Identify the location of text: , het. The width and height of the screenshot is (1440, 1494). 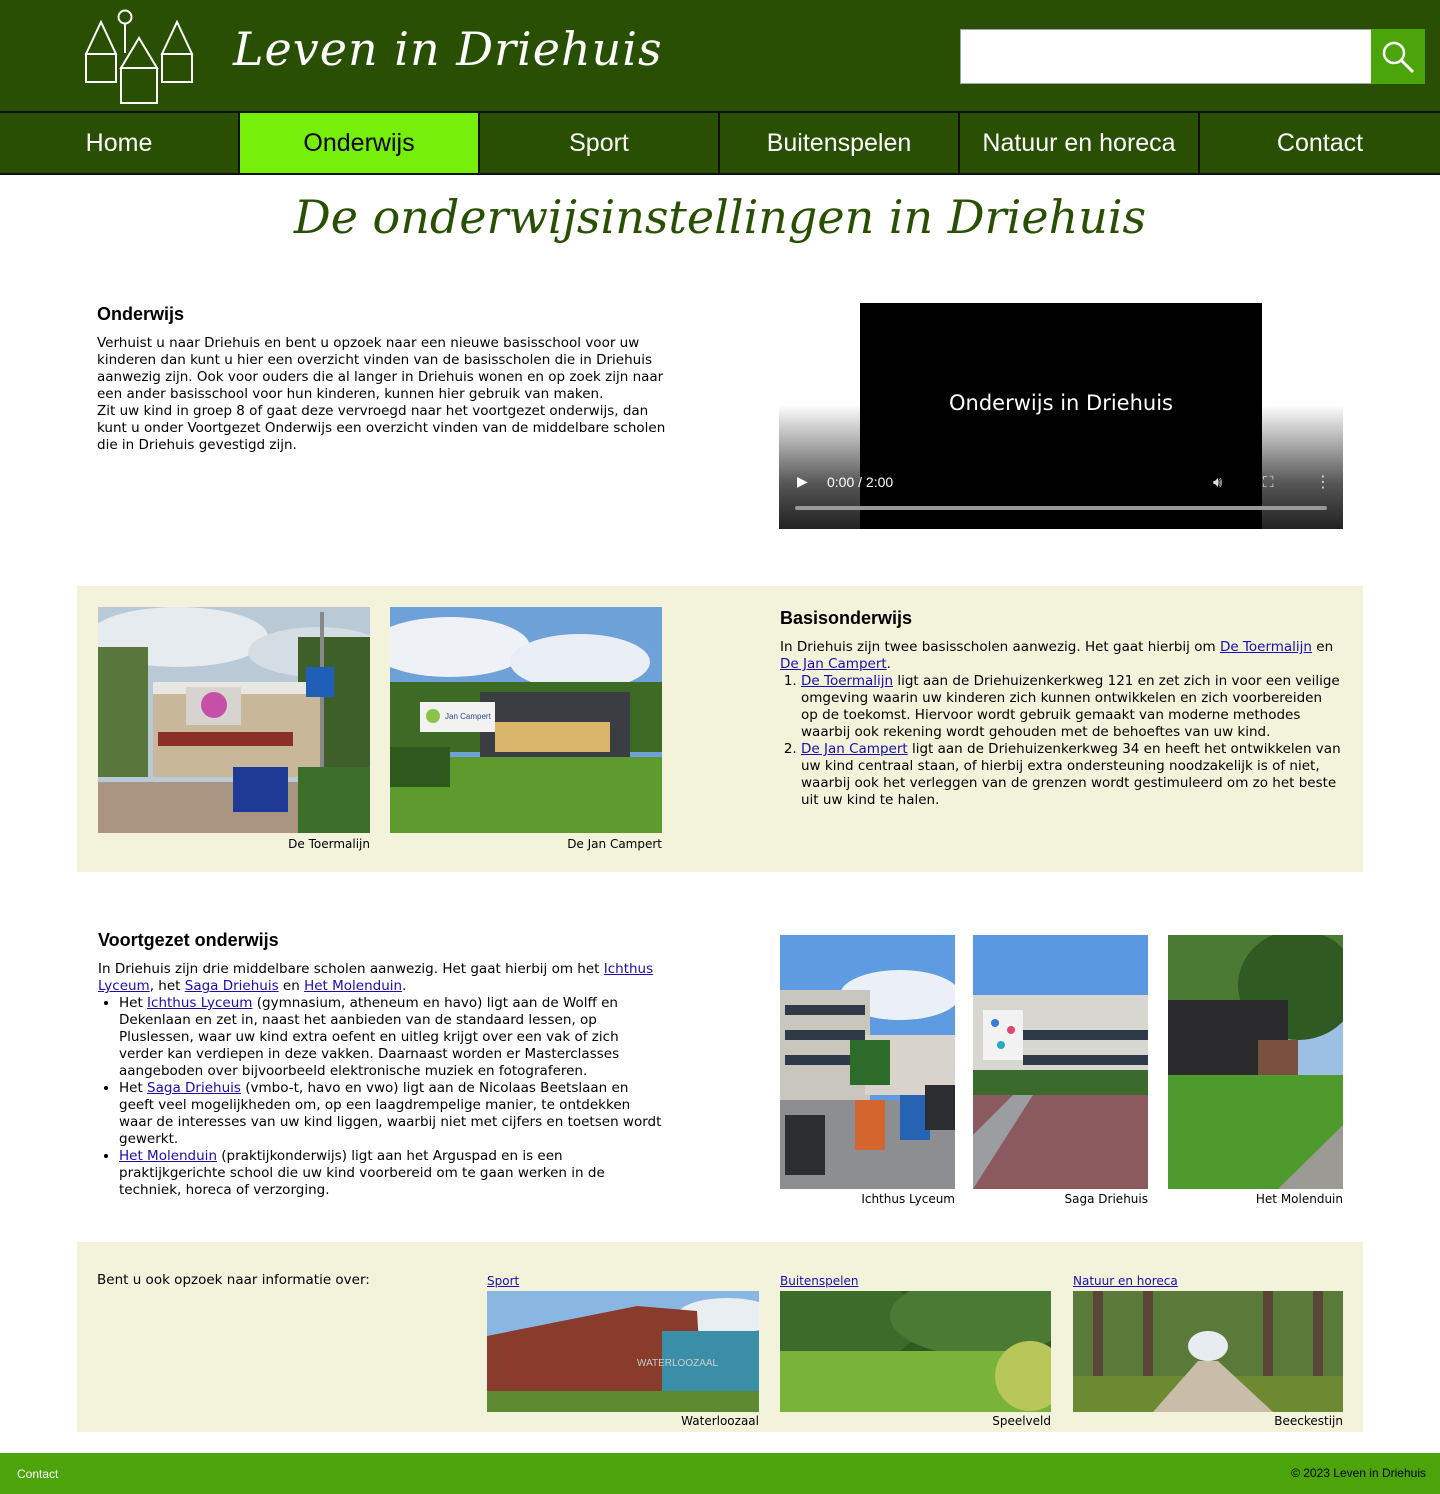
(167, 986).